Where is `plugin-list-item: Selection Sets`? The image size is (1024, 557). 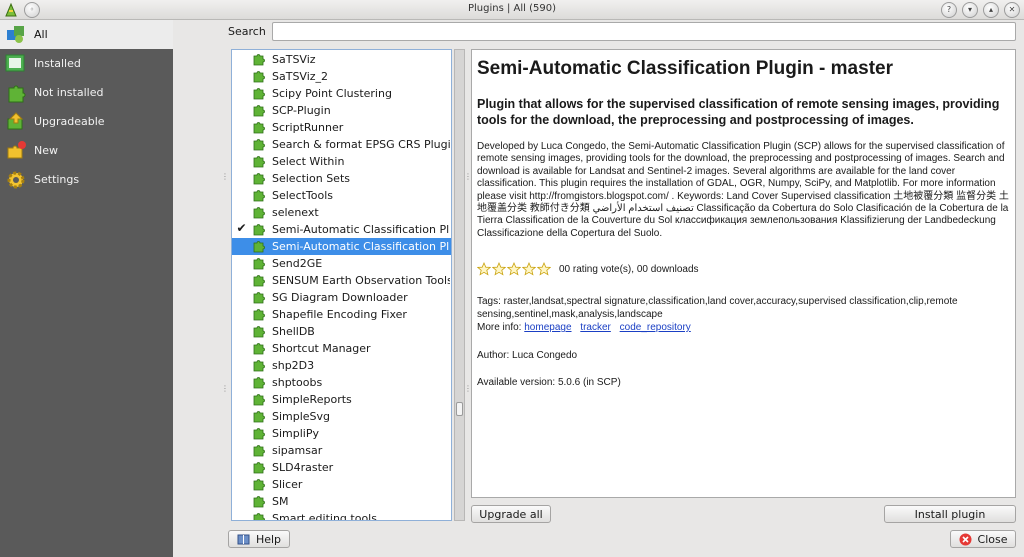
plugin-list-item: Selection Sets is located at coordinates (341, 178).